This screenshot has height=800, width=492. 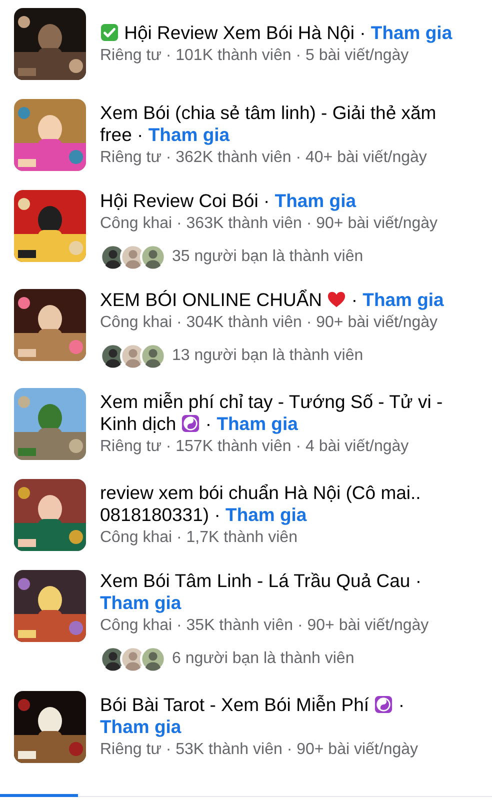 What do you see at coordinates (260, 750) in the screenshot?
I see `group-details: Riêng tư · 53K thành viên · 90+ bài viết/ngày` at bounding box center [260, 750].